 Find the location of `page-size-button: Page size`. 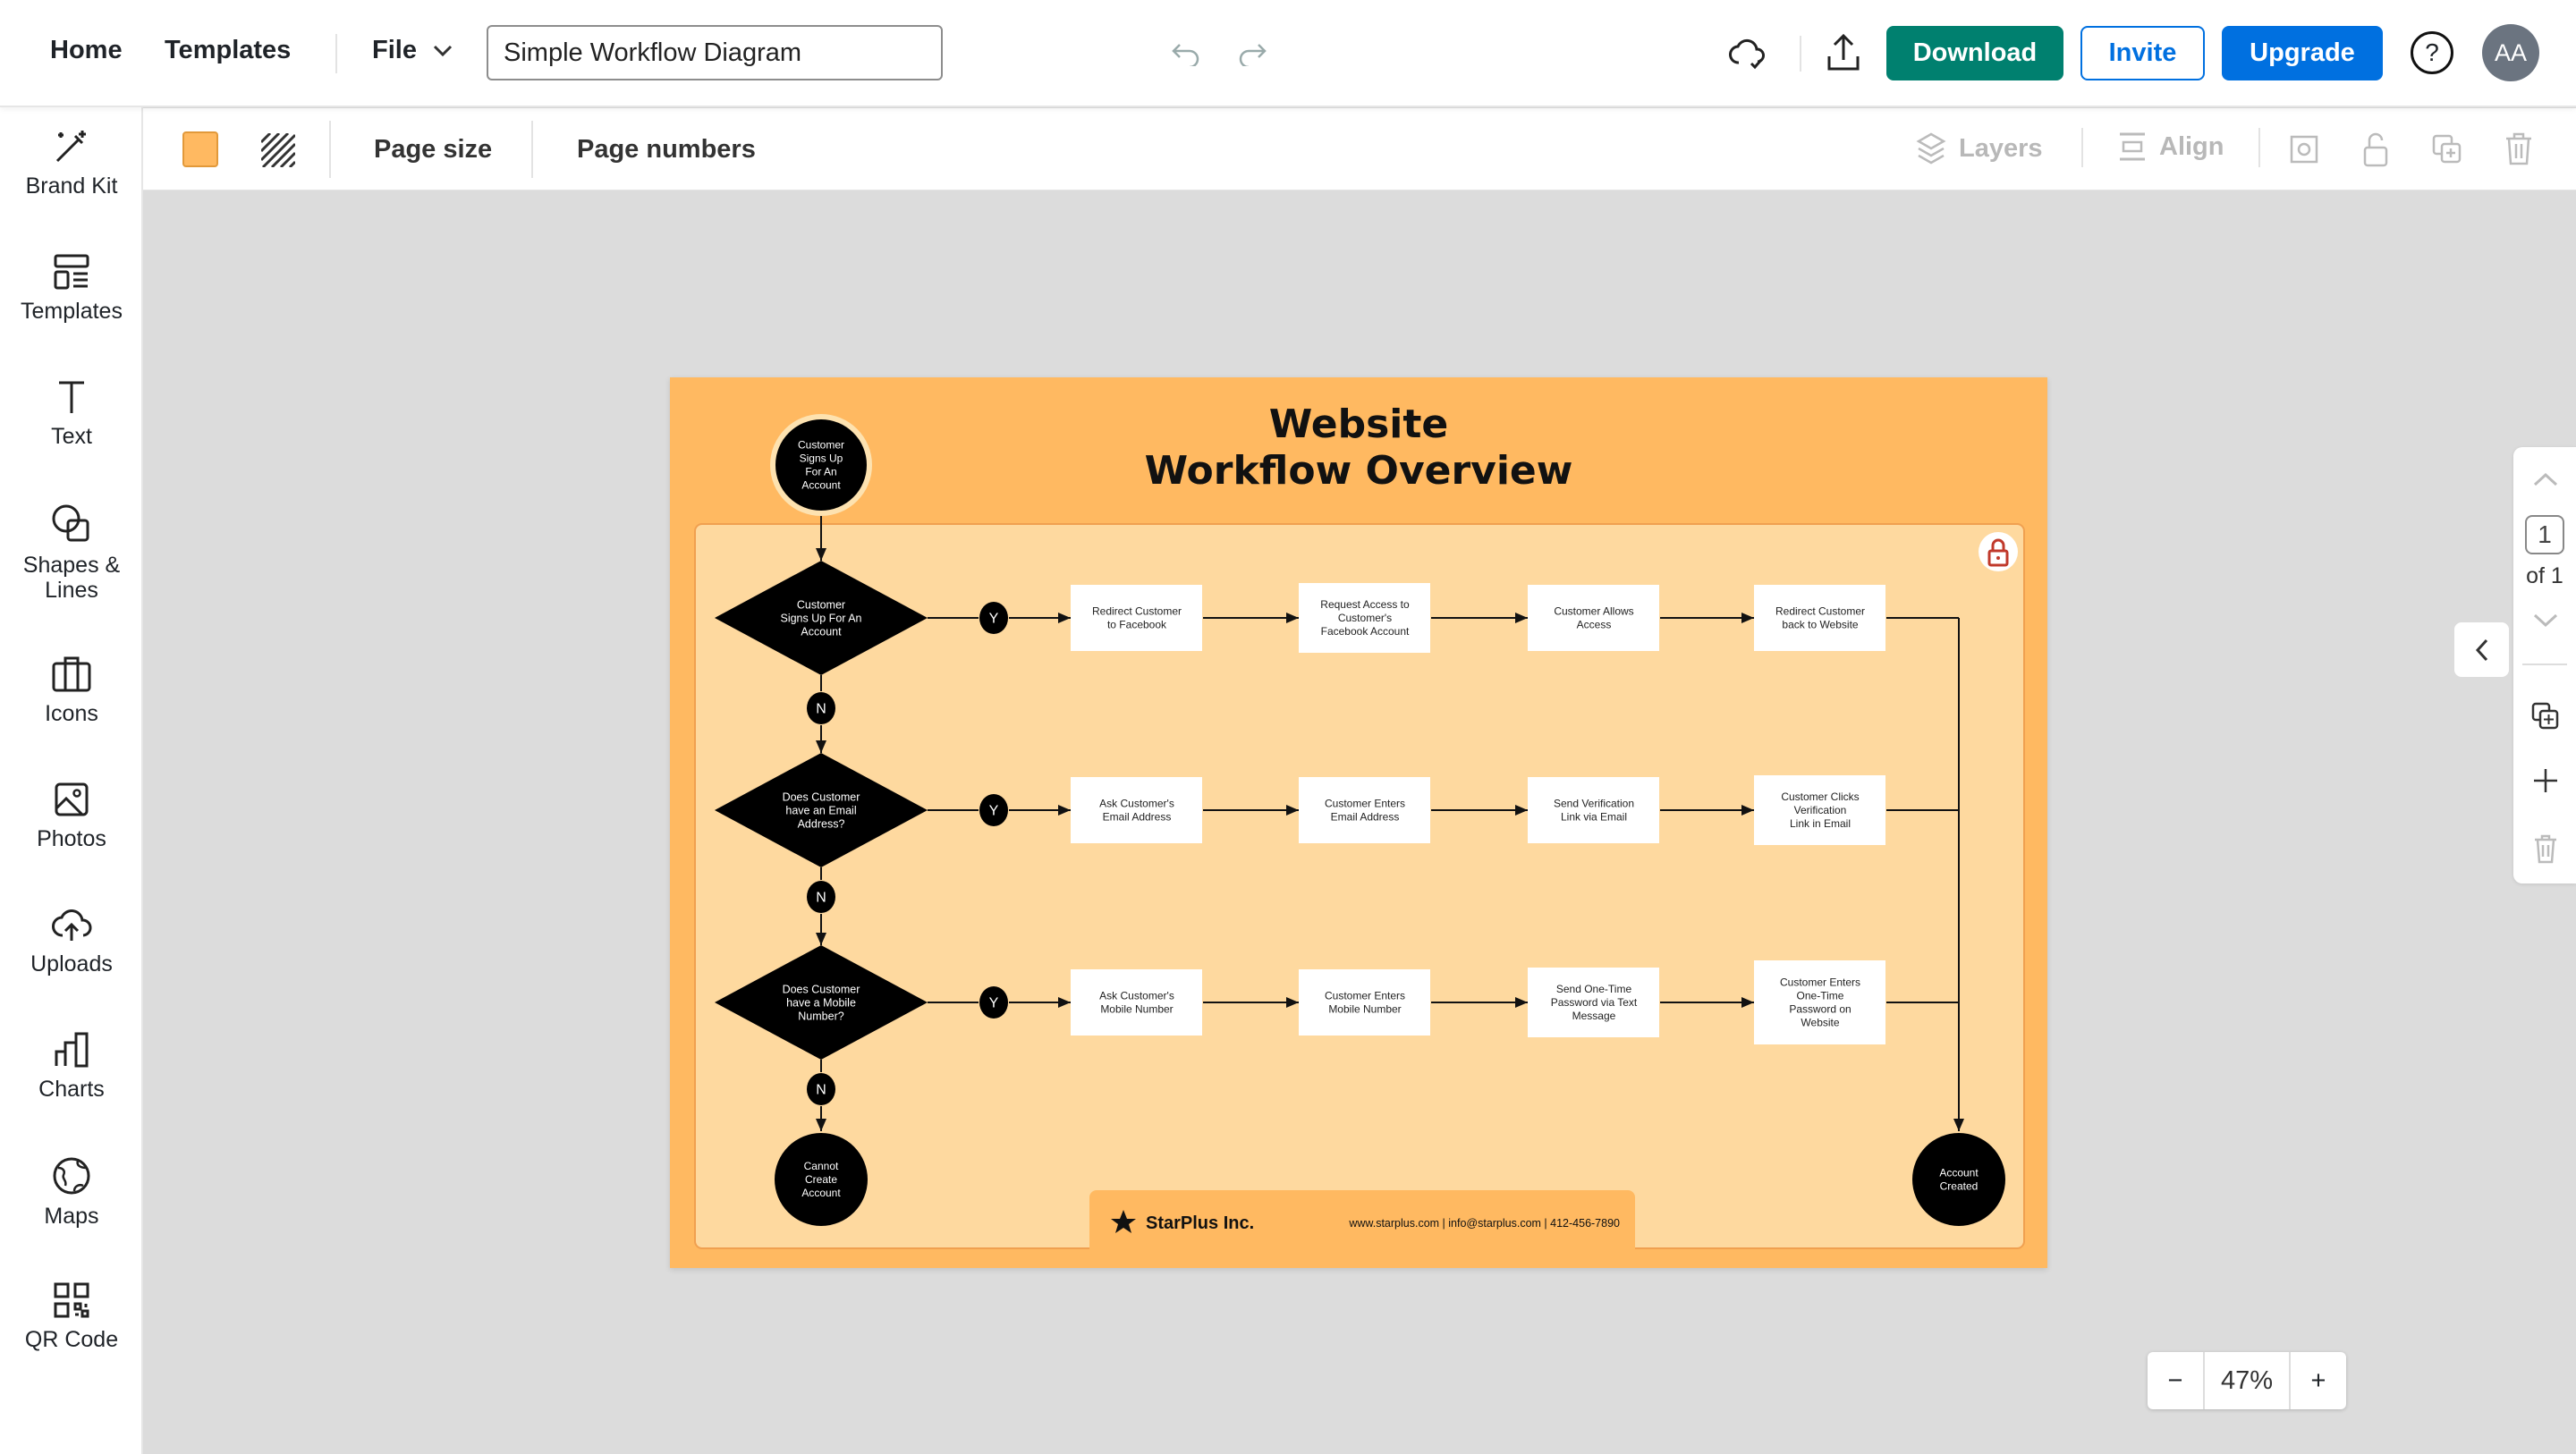

page-size-button: Page size is located at coordinates (433, 150).